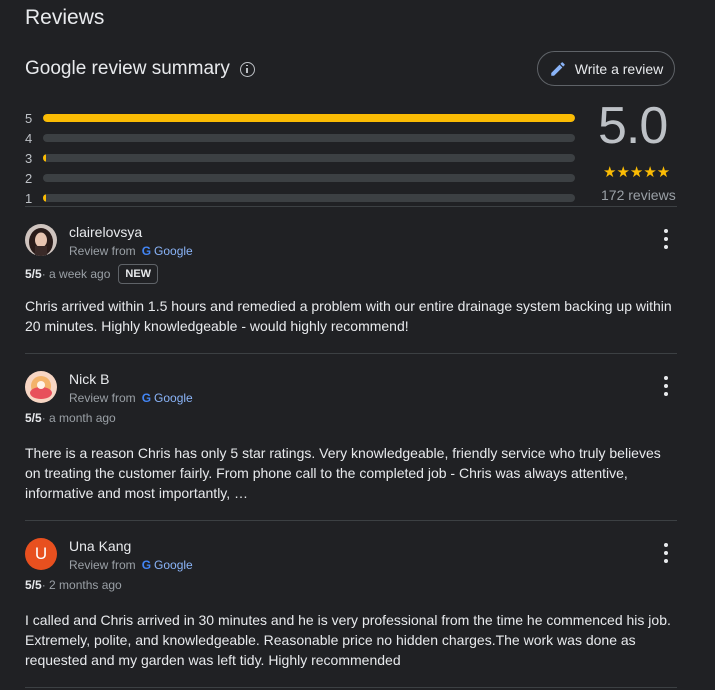 This screenshot has width=715, height=690. Describe the element at coordinates (81, 585) in the screenshot. I see `review-time: · 2 months ago` at that location.